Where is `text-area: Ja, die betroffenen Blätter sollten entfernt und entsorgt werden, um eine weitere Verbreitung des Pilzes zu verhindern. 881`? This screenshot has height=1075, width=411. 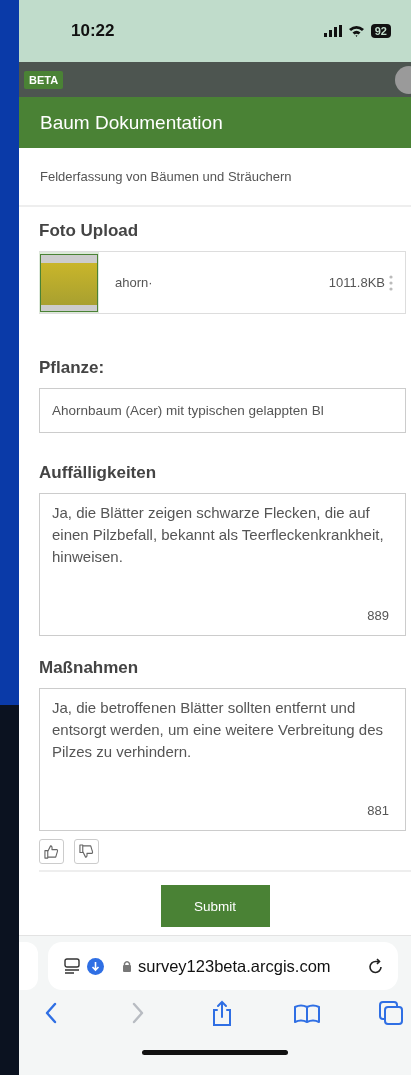
text-area: Ja, die betroffenen Blätter sollten entfernt und entsorgt werden, um eine weitere Verbreitung des Pilzes zu verhindern. 881 is located at coordinates (222, 759).